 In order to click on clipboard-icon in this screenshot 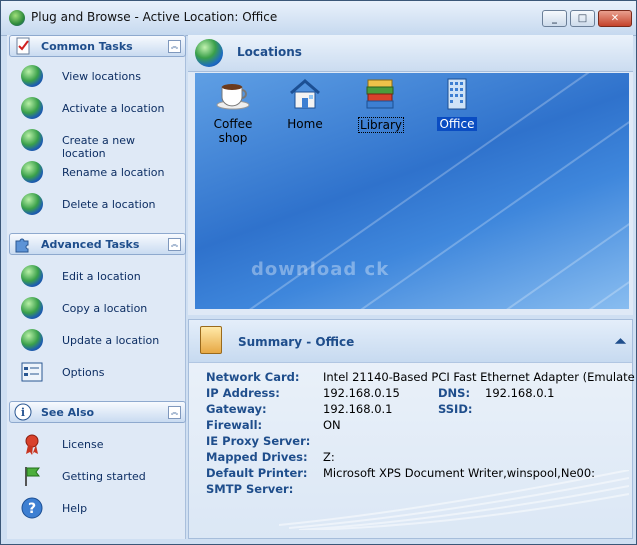, I will do `click(211, 340)`.